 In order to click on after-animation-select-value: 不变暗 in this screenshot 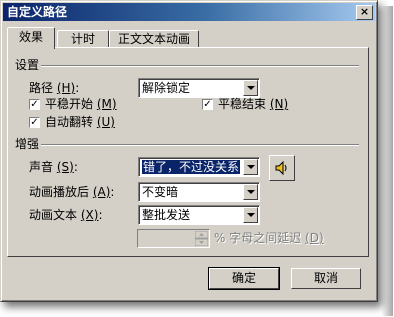, I will do `click(160, 192)`.